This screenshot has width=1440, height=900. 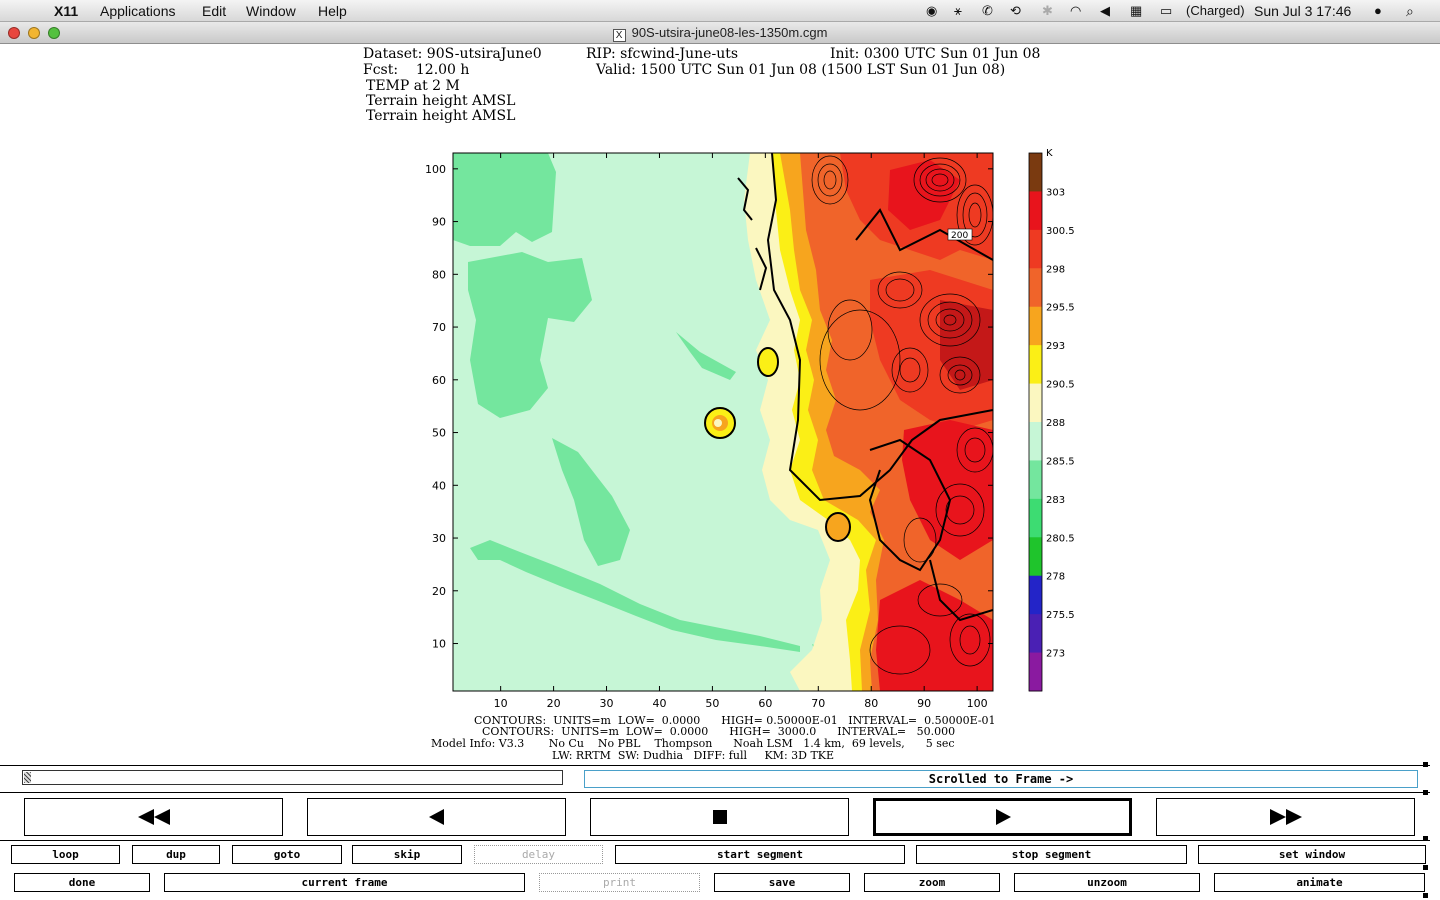 I want to click on y-tick-label: 60, so click(x=439, y=380).